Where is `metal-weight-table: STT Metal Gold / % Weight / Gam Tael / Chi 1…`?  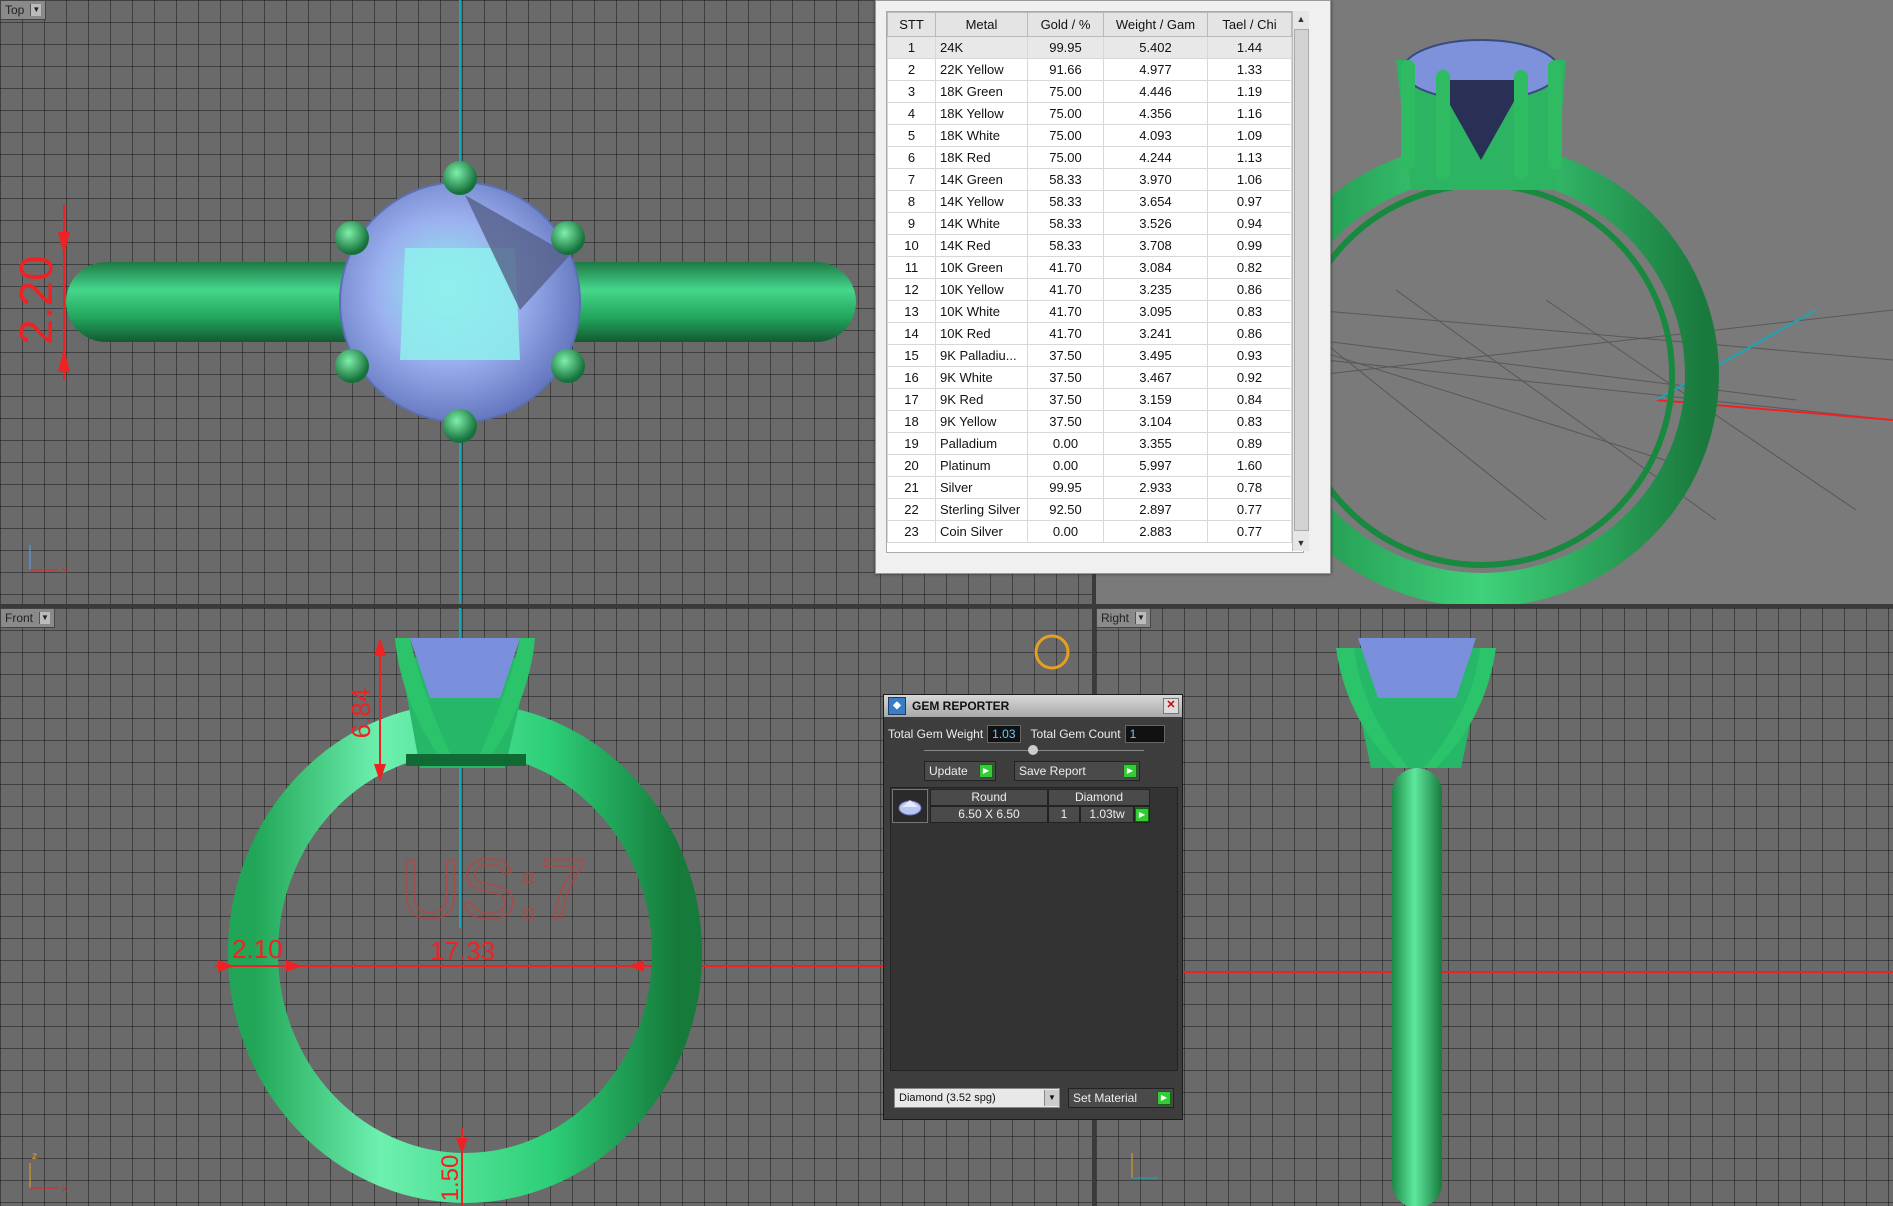 metal-weight-table: STT Metal Gold / % Weight / Gam Tael / Chi 1… is located at coordinates (1089, 277).